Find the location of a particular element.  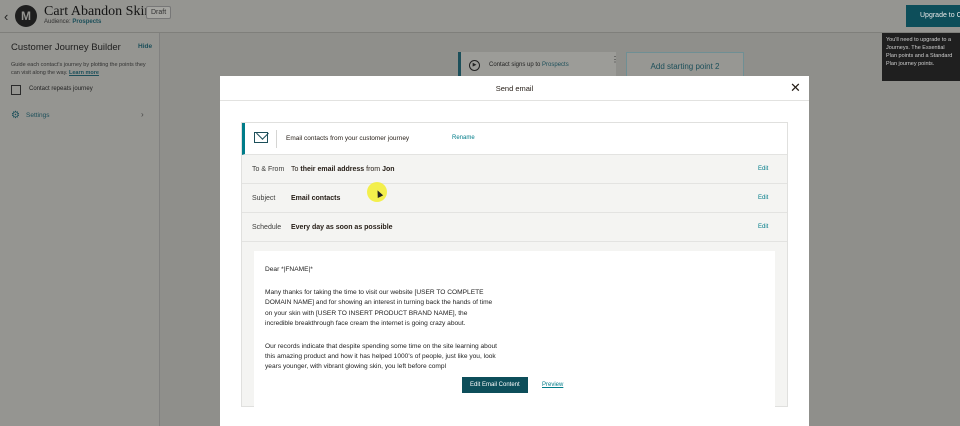

audience-label: Audience: is located at coordinates (57, 22).